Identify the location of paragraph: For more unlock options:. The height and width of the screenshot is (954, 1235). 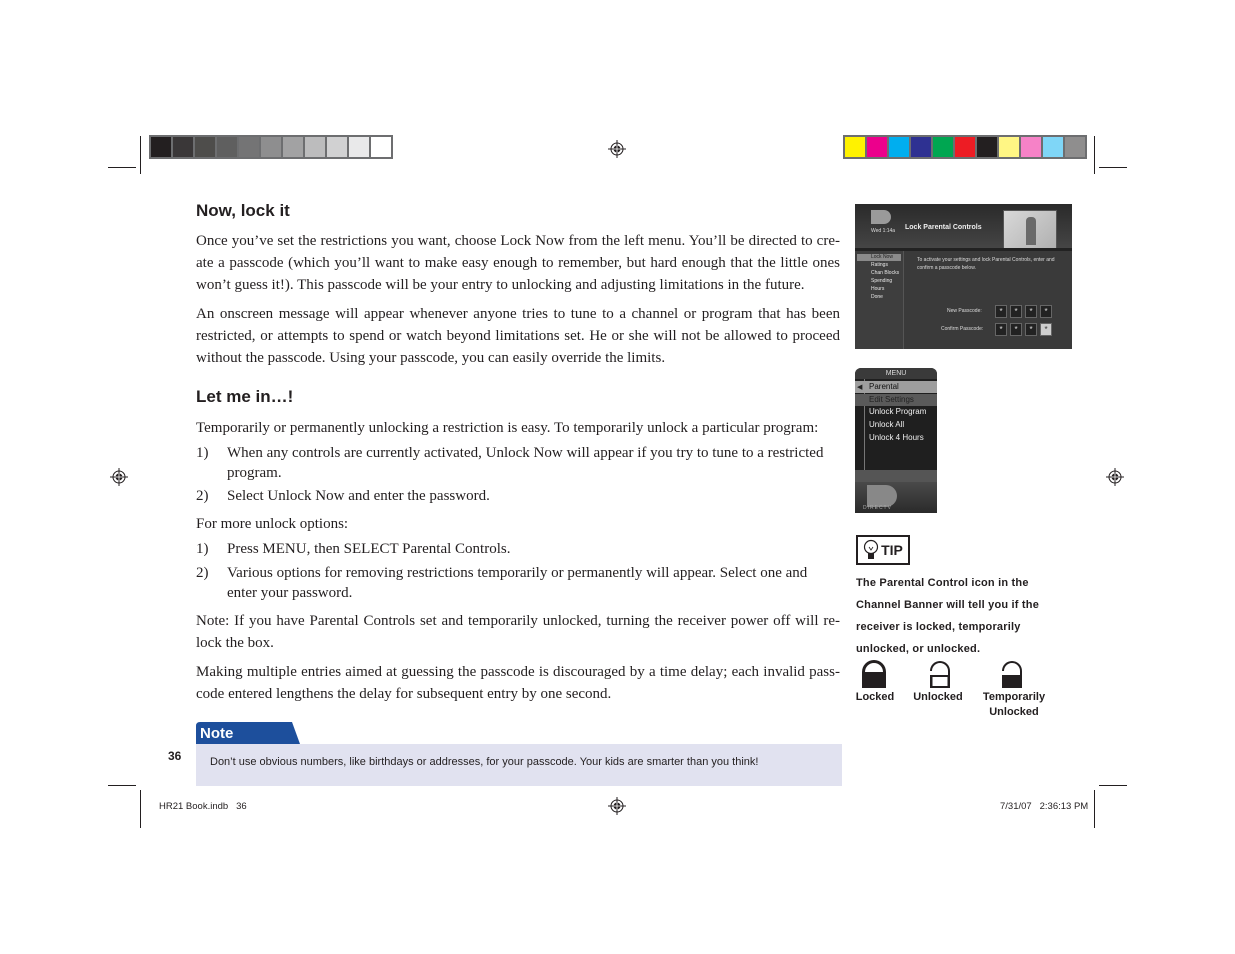
(272, 524).